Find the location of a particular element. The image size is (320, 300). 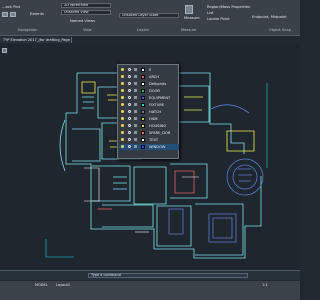

viewcube-icon is located at coordinates (4, 50).